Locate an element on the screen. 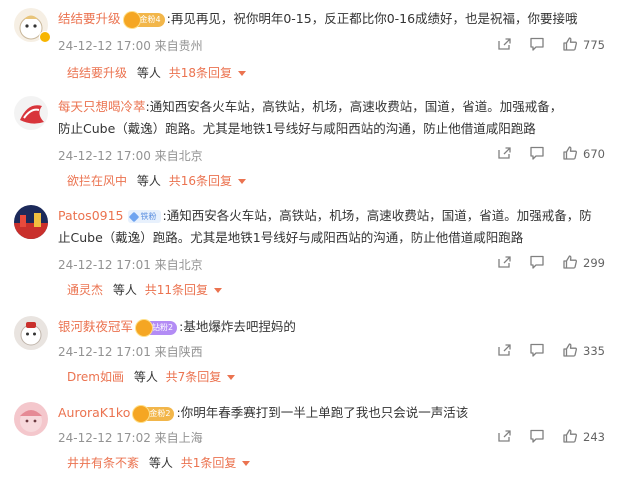 The image size is (626, 477). like-count: 775 is located at coordinates (594, 45).